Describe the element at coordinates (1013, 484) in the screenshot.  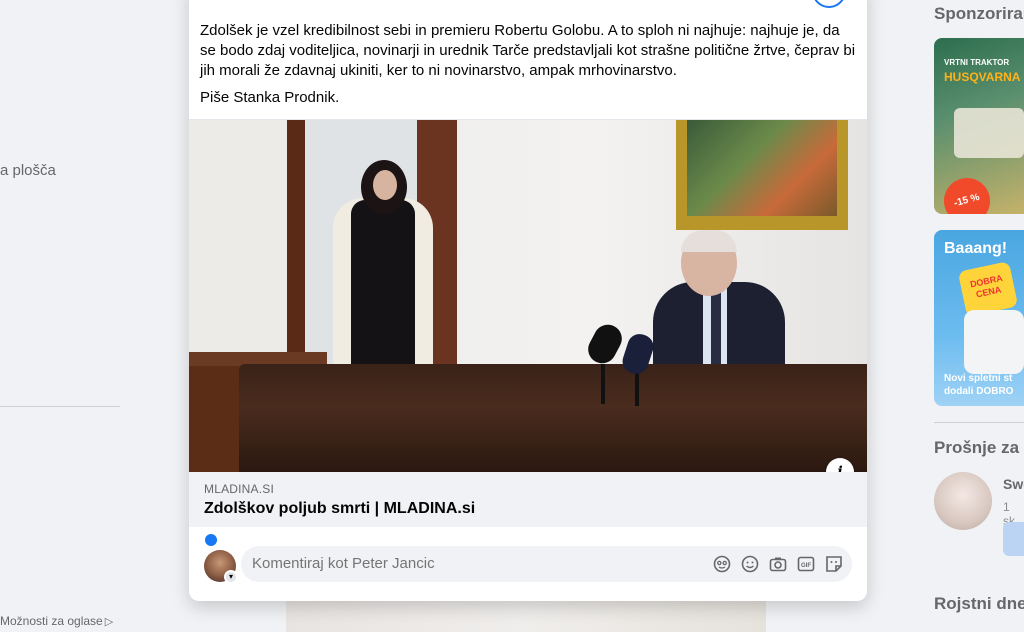
I see `suggestion-name: Swe` at that location.